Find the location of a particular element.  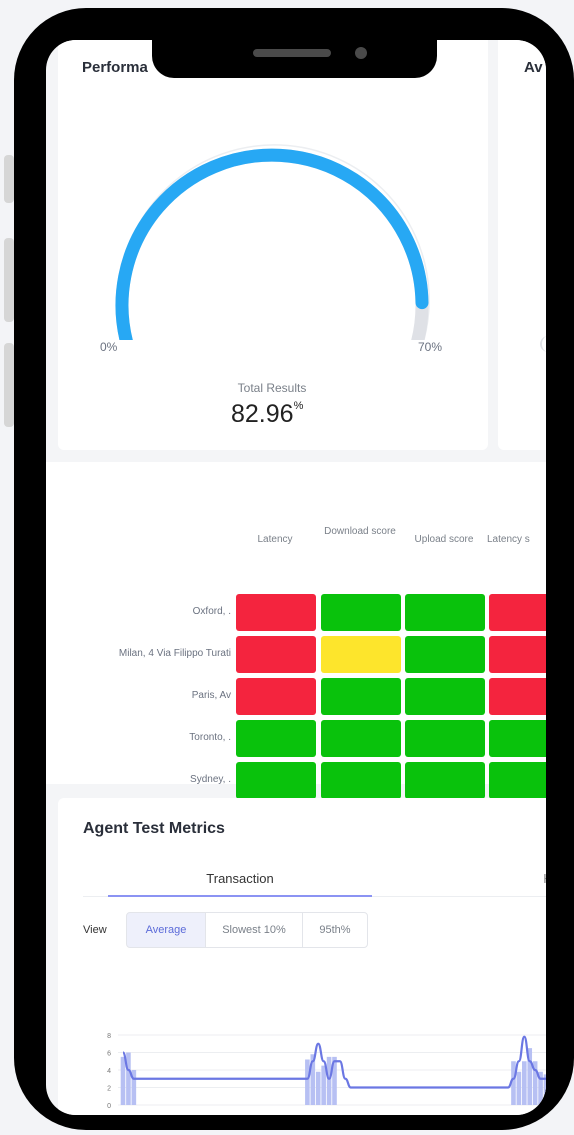

view-slowest-10-button: Slowest 10% is located at coordinates (254, 930).